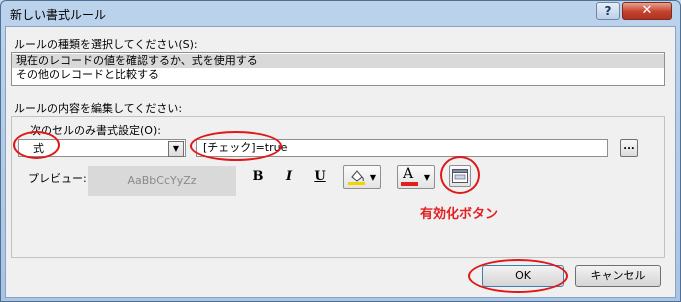 The image size is (681, 302). I want to click on font-color-swatch, so click(409, 184).